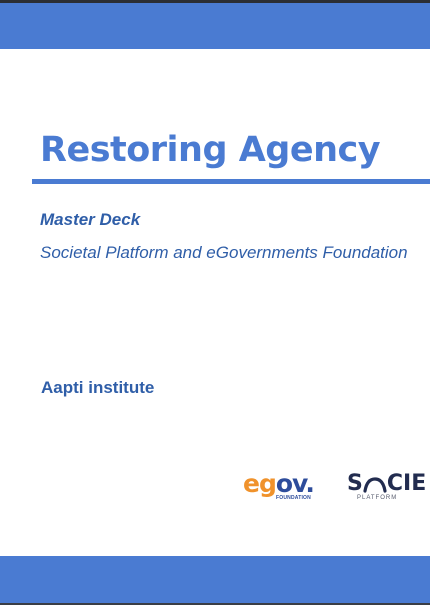  Describe the element at coordinates (293, 498) in the screenshot. I see `egov-subtext: FOUNDATION` at that location.